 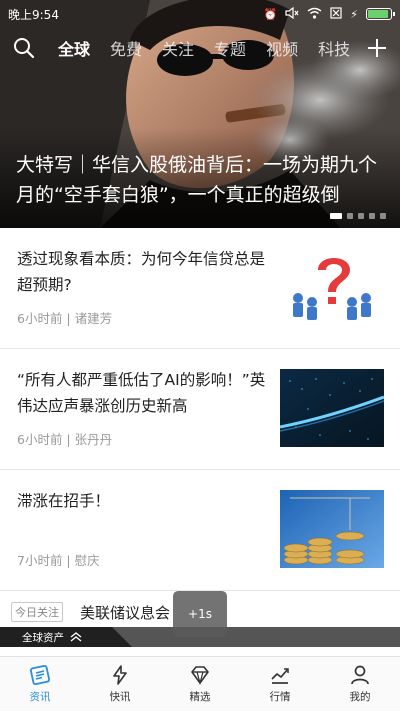 What do you see at coordinates (74, 48) in the screenshot?
I see `tab-global: 全球` at bounding box center [74, 48].